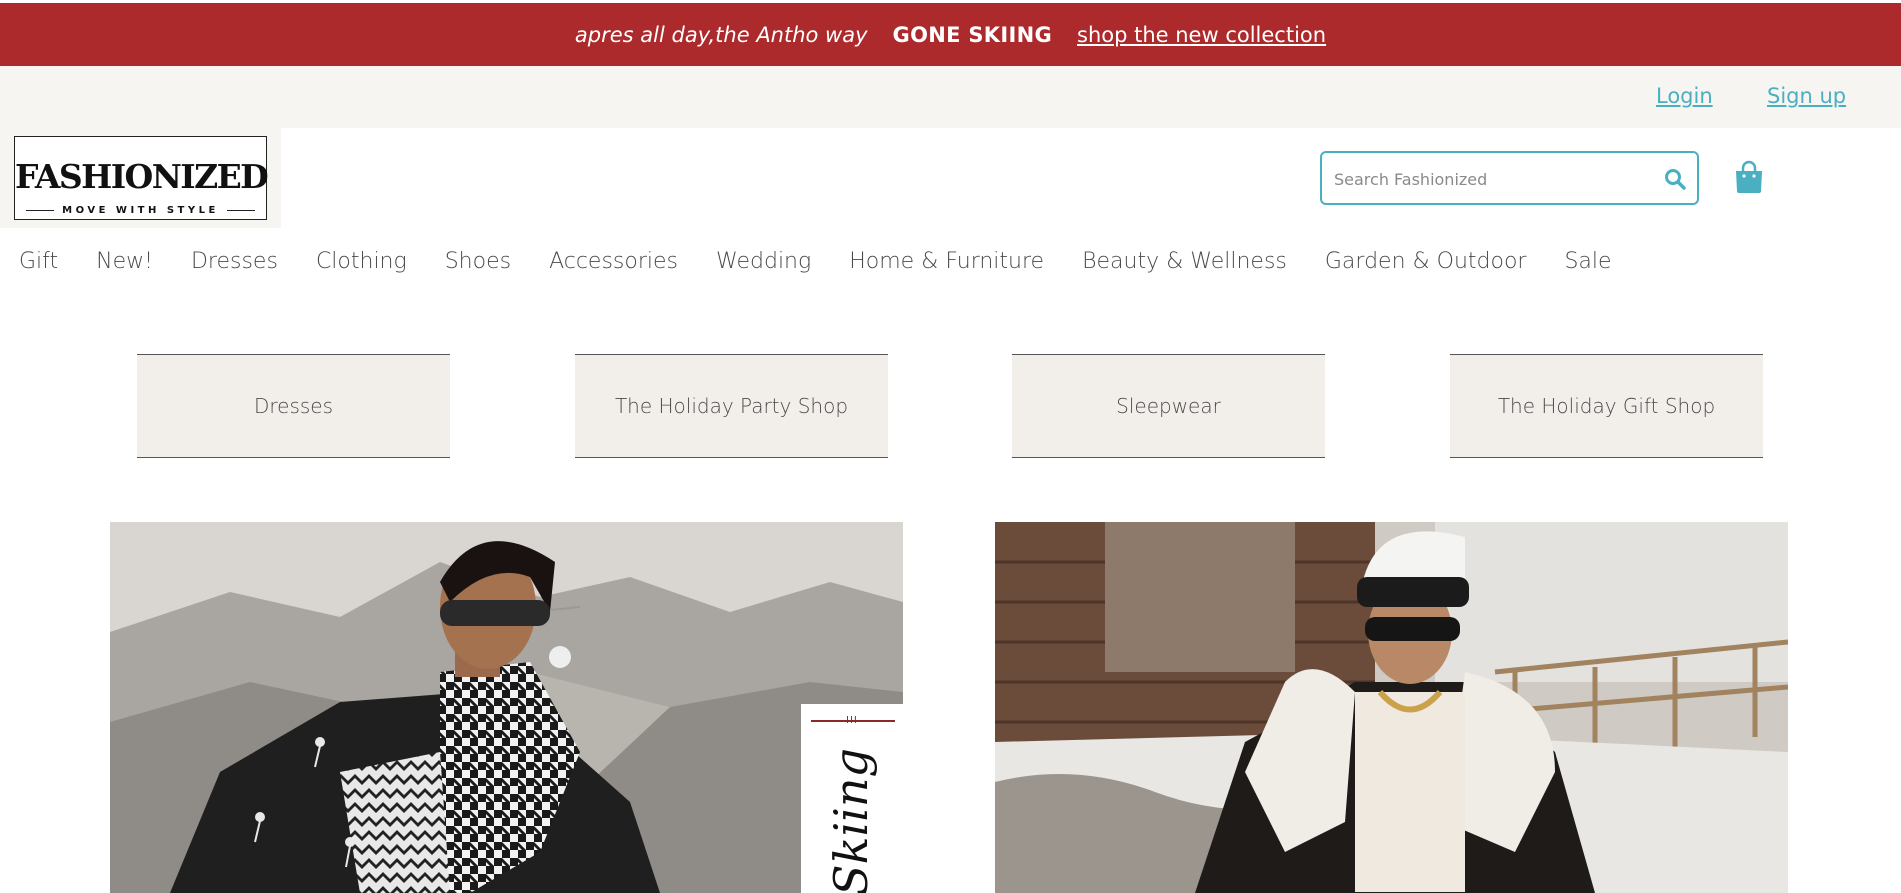 The width and height of the screenshot is (1901, 893). I want to click on promo-headline: GONE SKIING, so click(972, 34).